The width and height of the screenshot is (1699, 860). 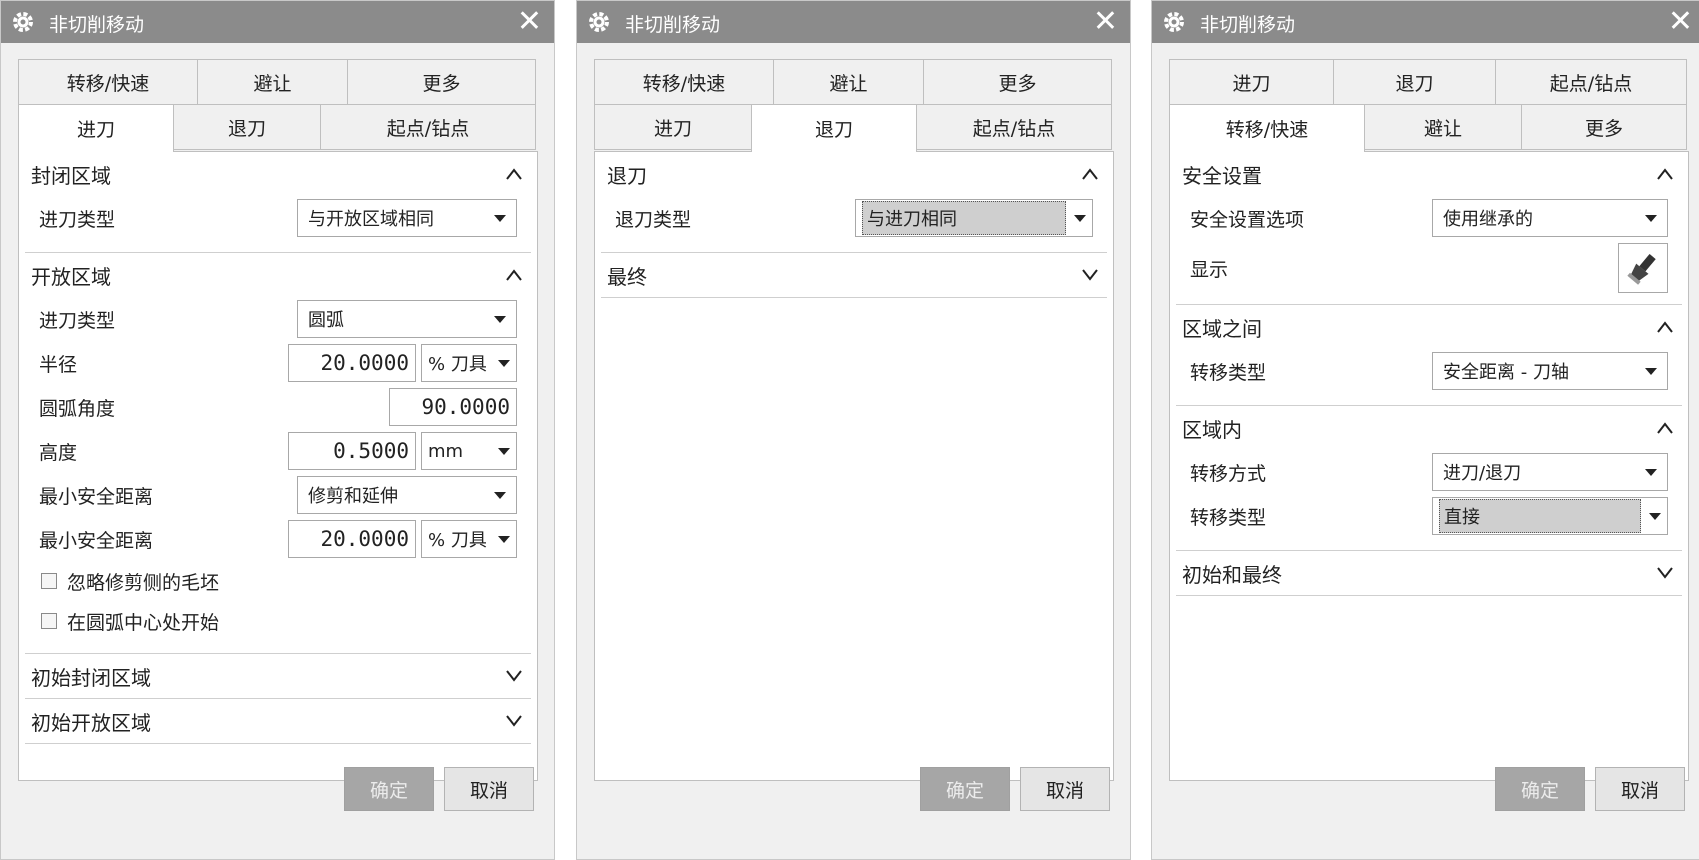 I want to click on gear-icon, so click(x=599, y=22).